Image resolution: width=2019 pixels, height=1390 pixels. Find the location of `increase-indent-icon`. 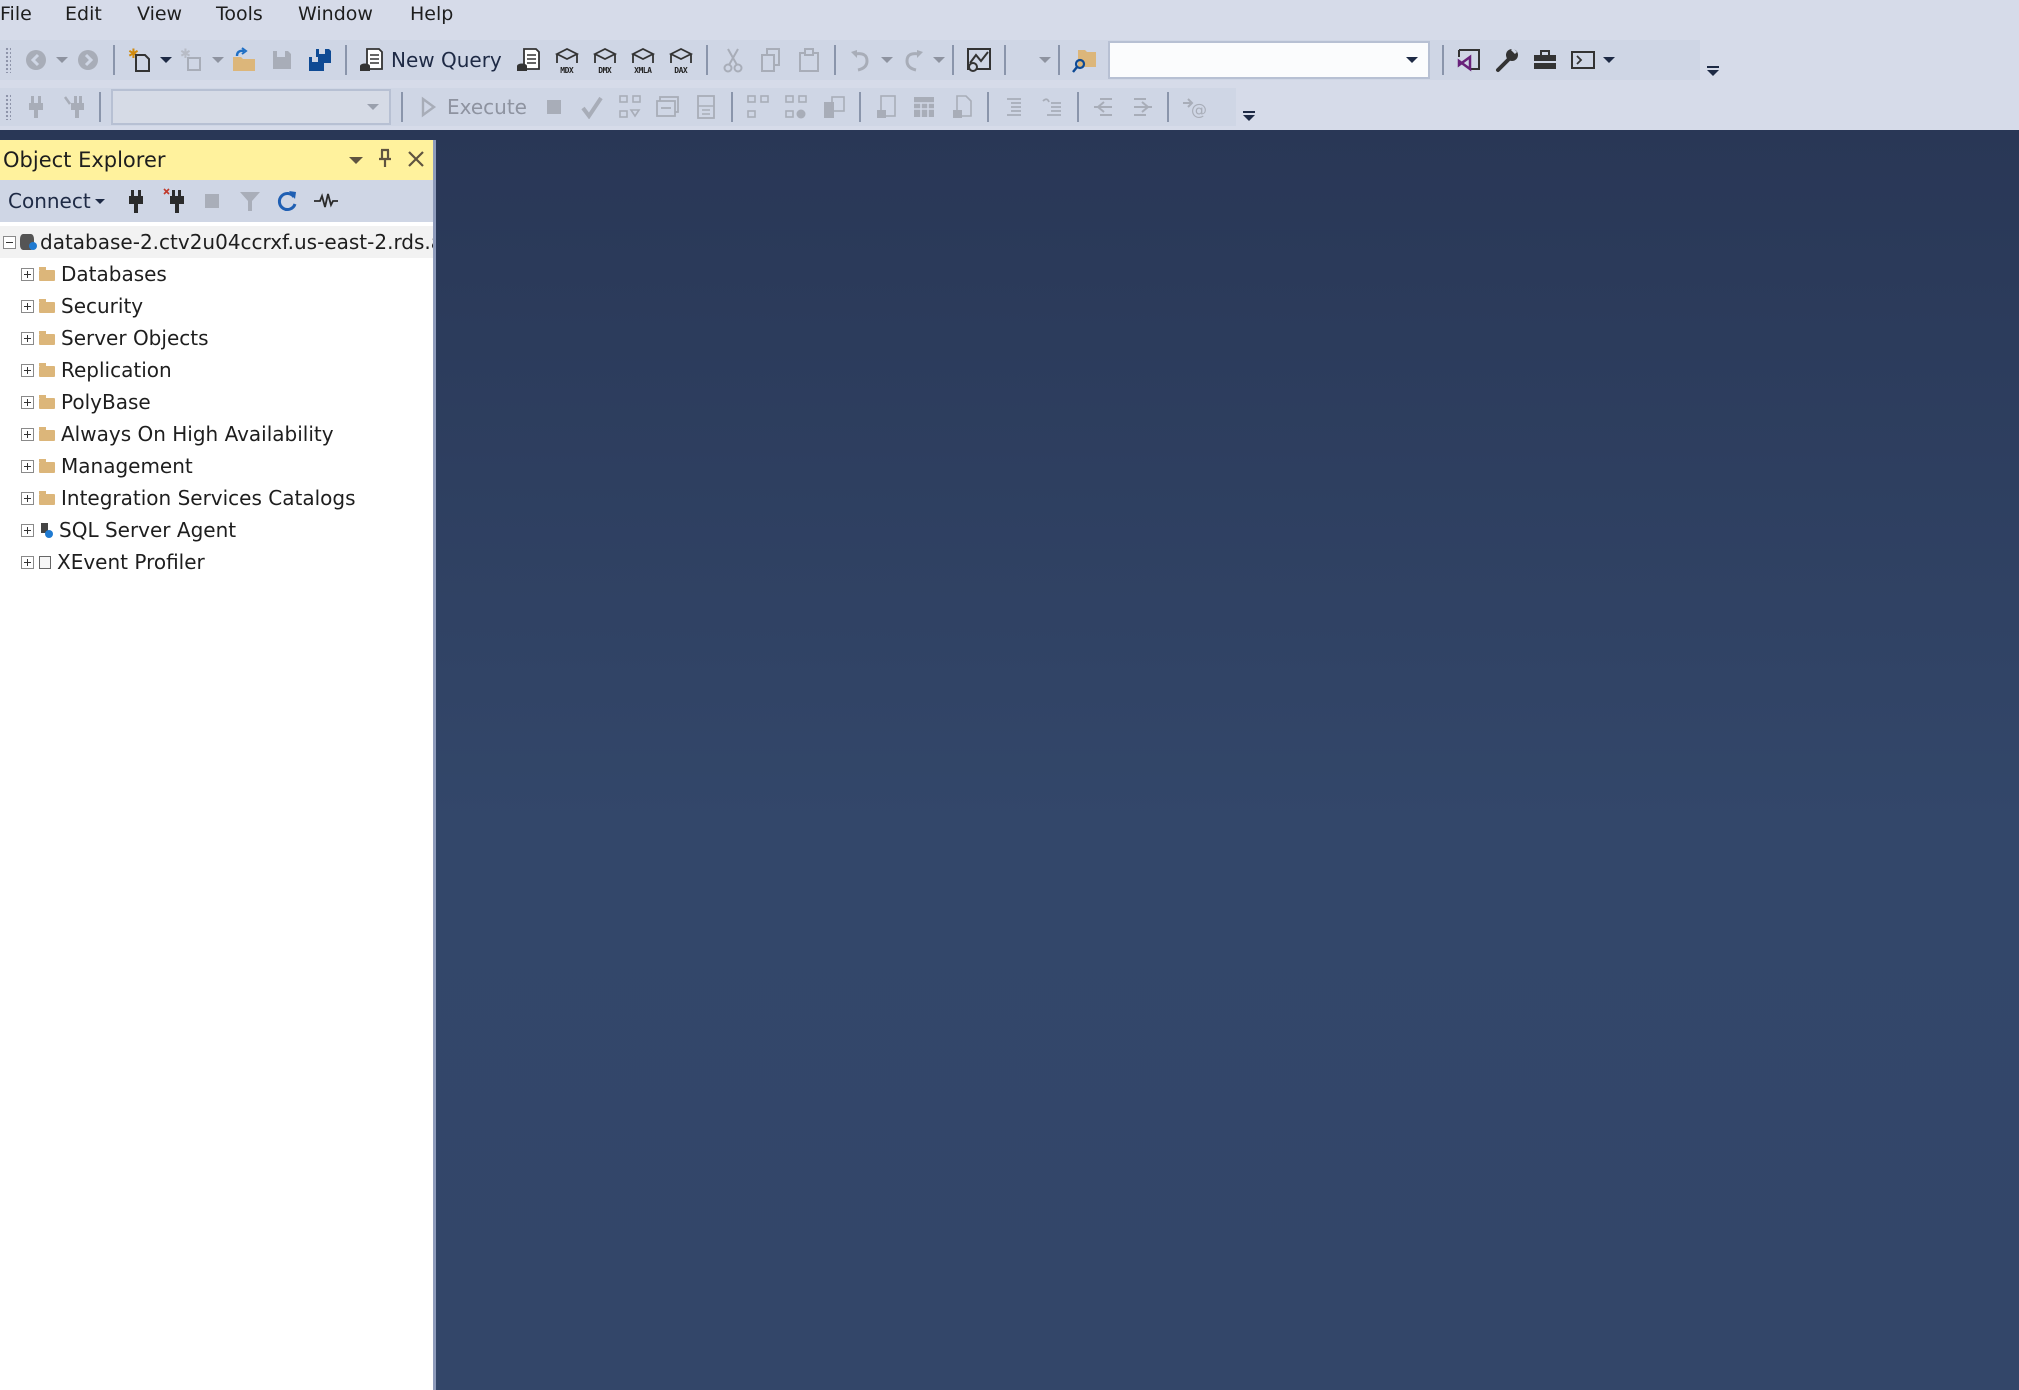

increase-indent-icon is located at coordinates (1142, 107).